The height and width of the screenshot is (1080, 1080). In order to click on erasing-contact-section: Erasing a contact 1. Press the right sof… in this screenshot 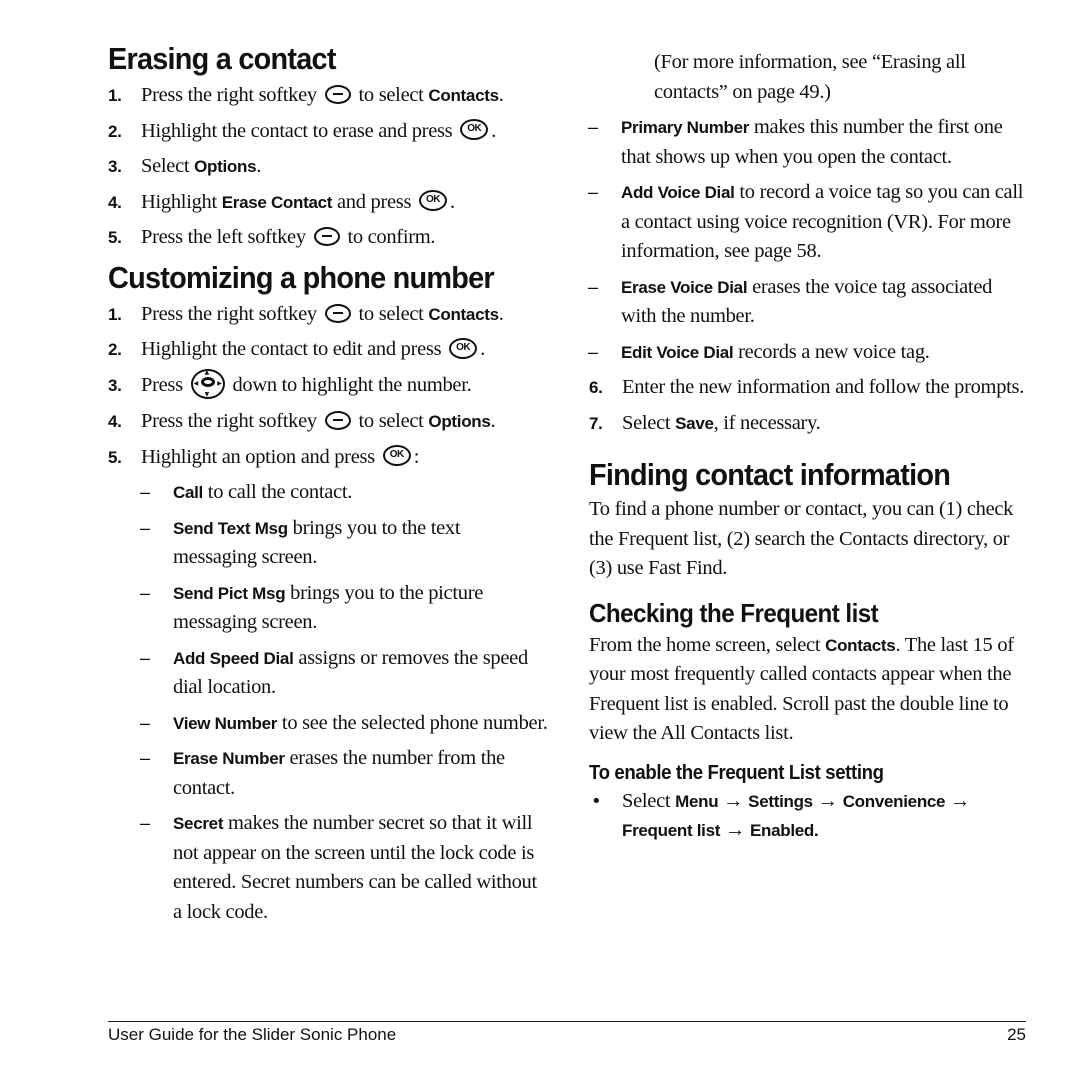, I will do `click(328, 146)`.